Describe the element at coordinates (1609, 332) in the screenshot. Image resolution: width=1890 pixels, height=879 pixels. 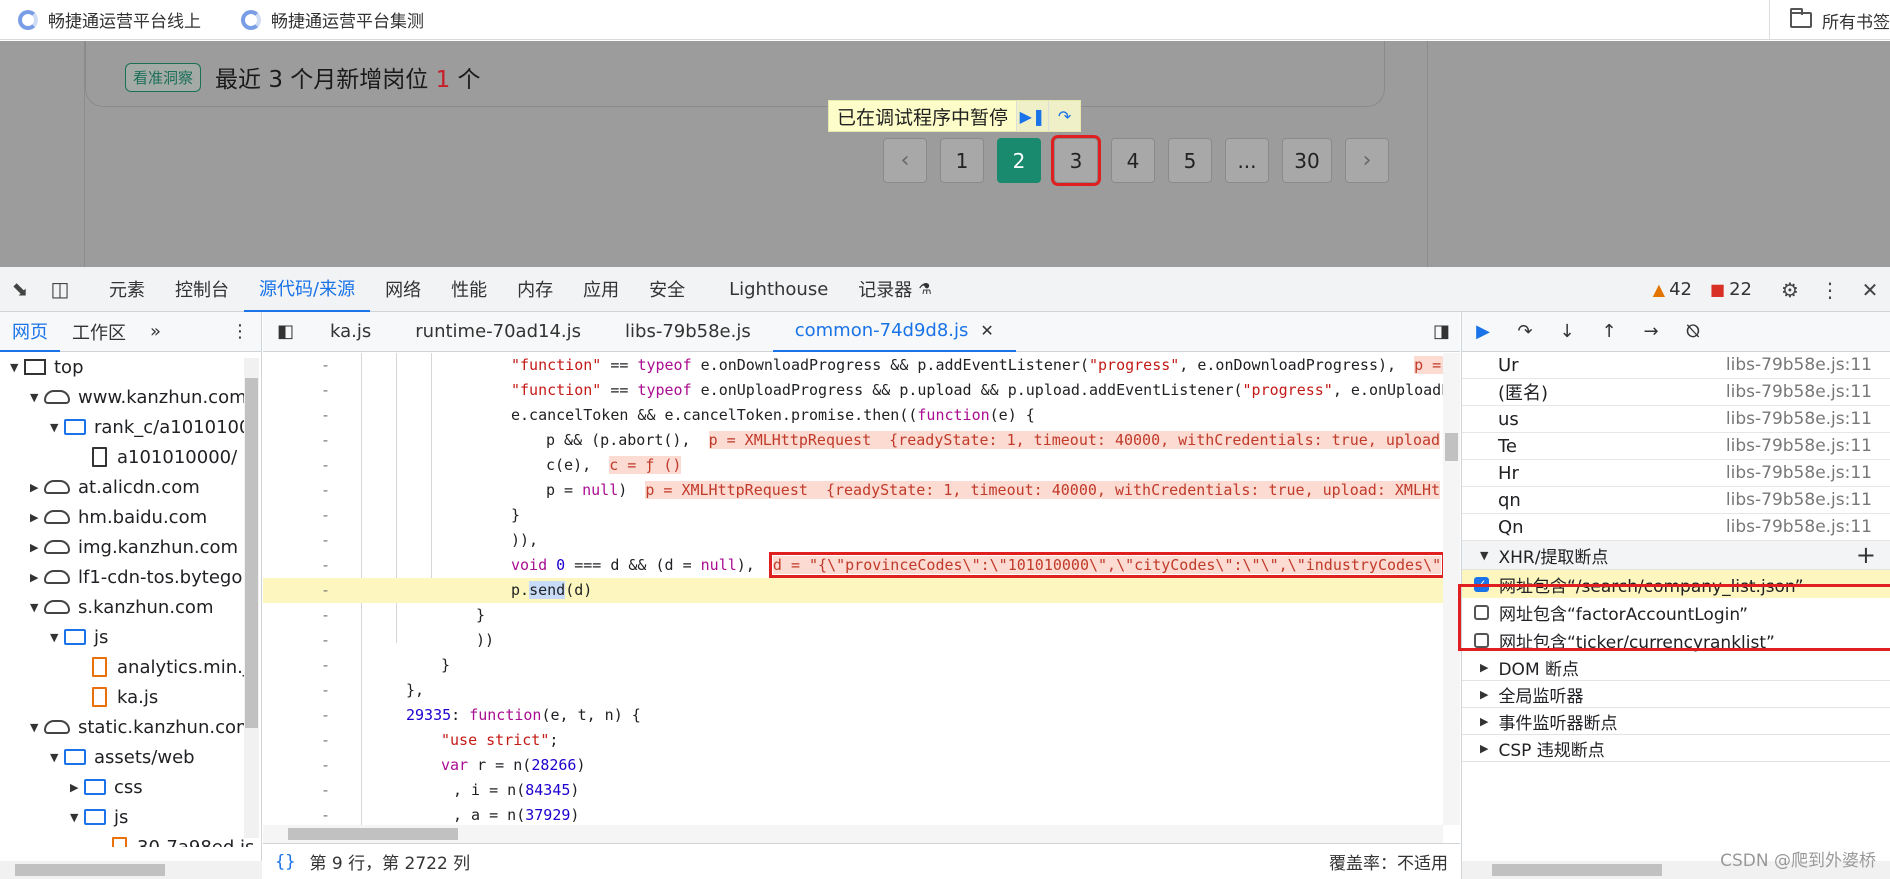
I see `step-out-icon: ↑` at that location.